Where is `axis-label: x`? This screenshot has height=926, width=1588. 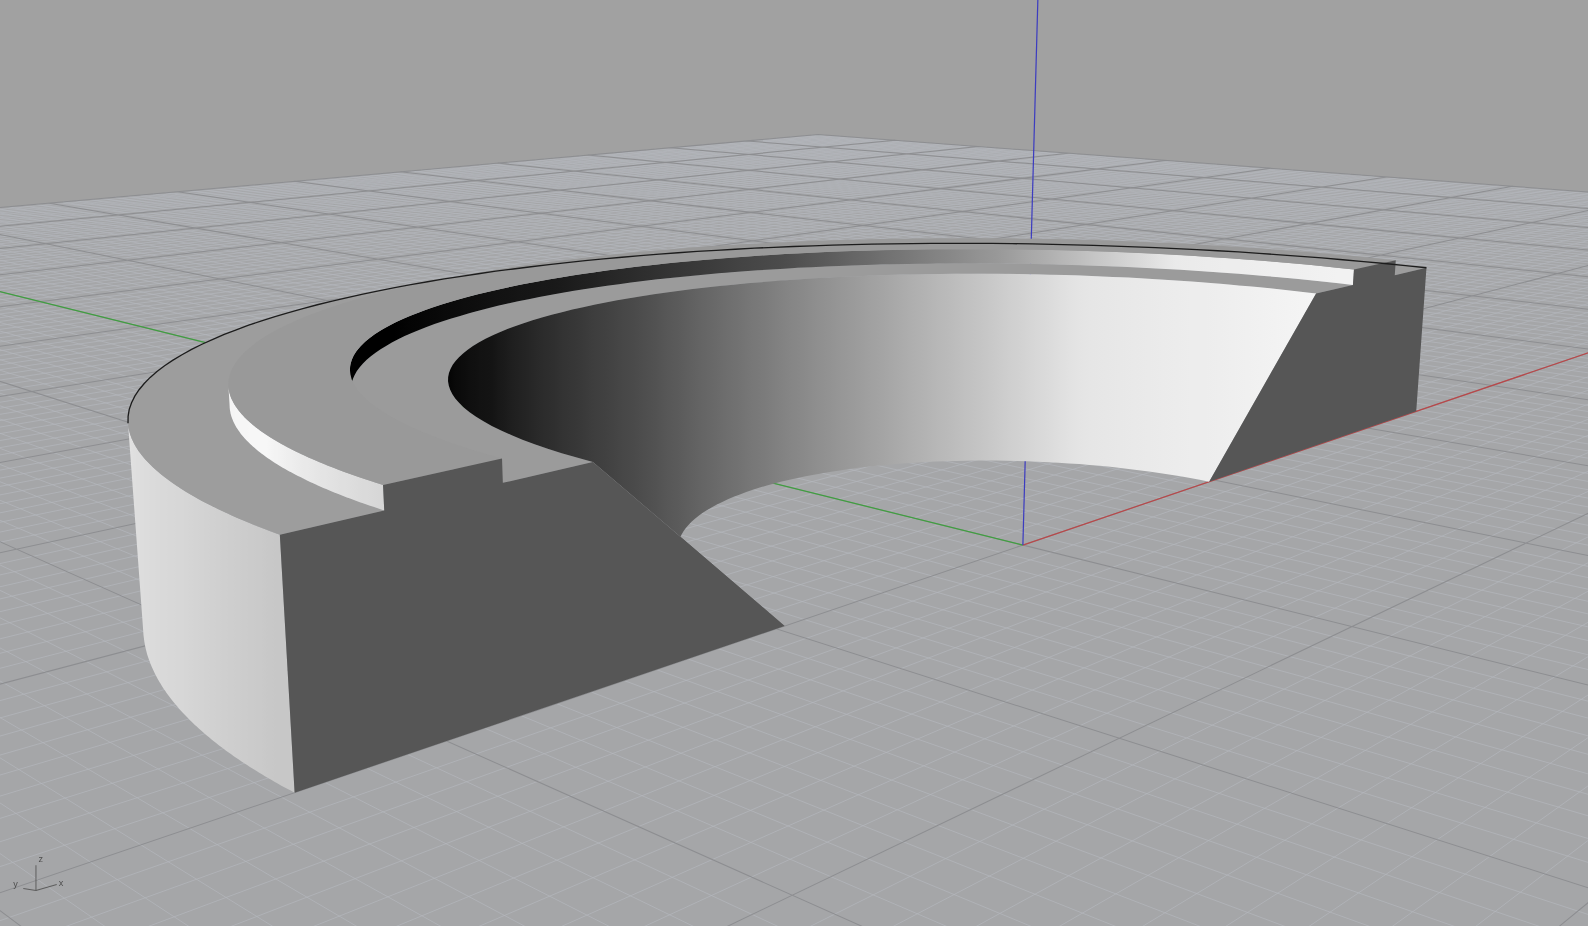
axis-label: x is located at coordinates (61, 883).